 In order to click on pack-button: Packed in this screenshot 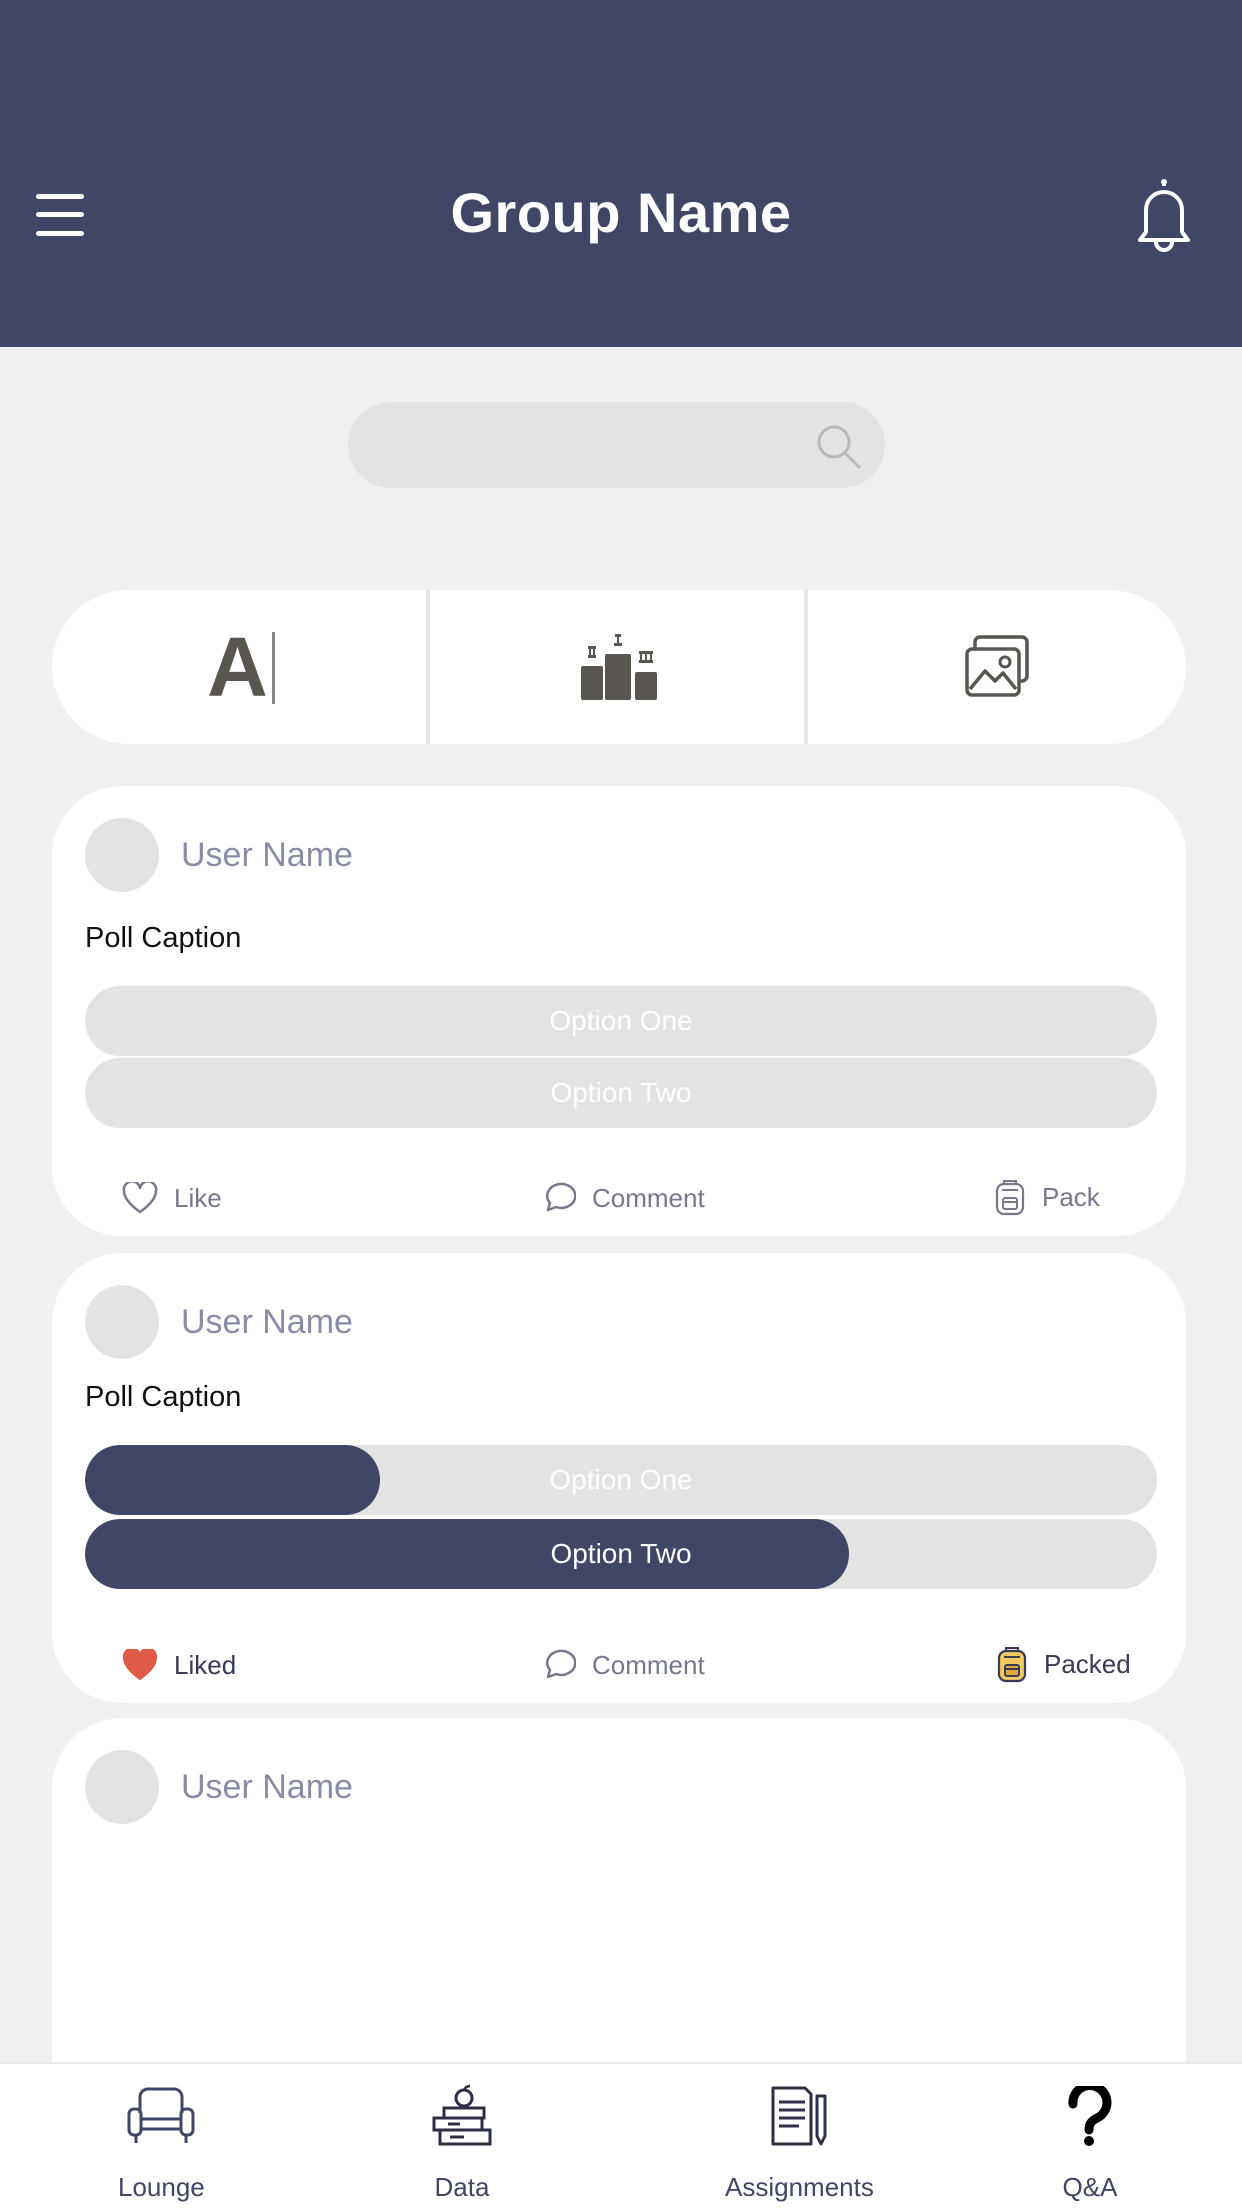, I will do `click(1063, 1664)`.